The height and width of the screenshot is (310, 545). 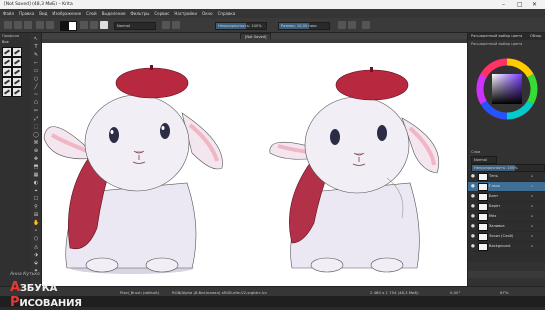 What do you see at coordinates (506, 247) in the screenshot?
I see `layer-row: ● Background ⌂` at bounding box center [506, 247].